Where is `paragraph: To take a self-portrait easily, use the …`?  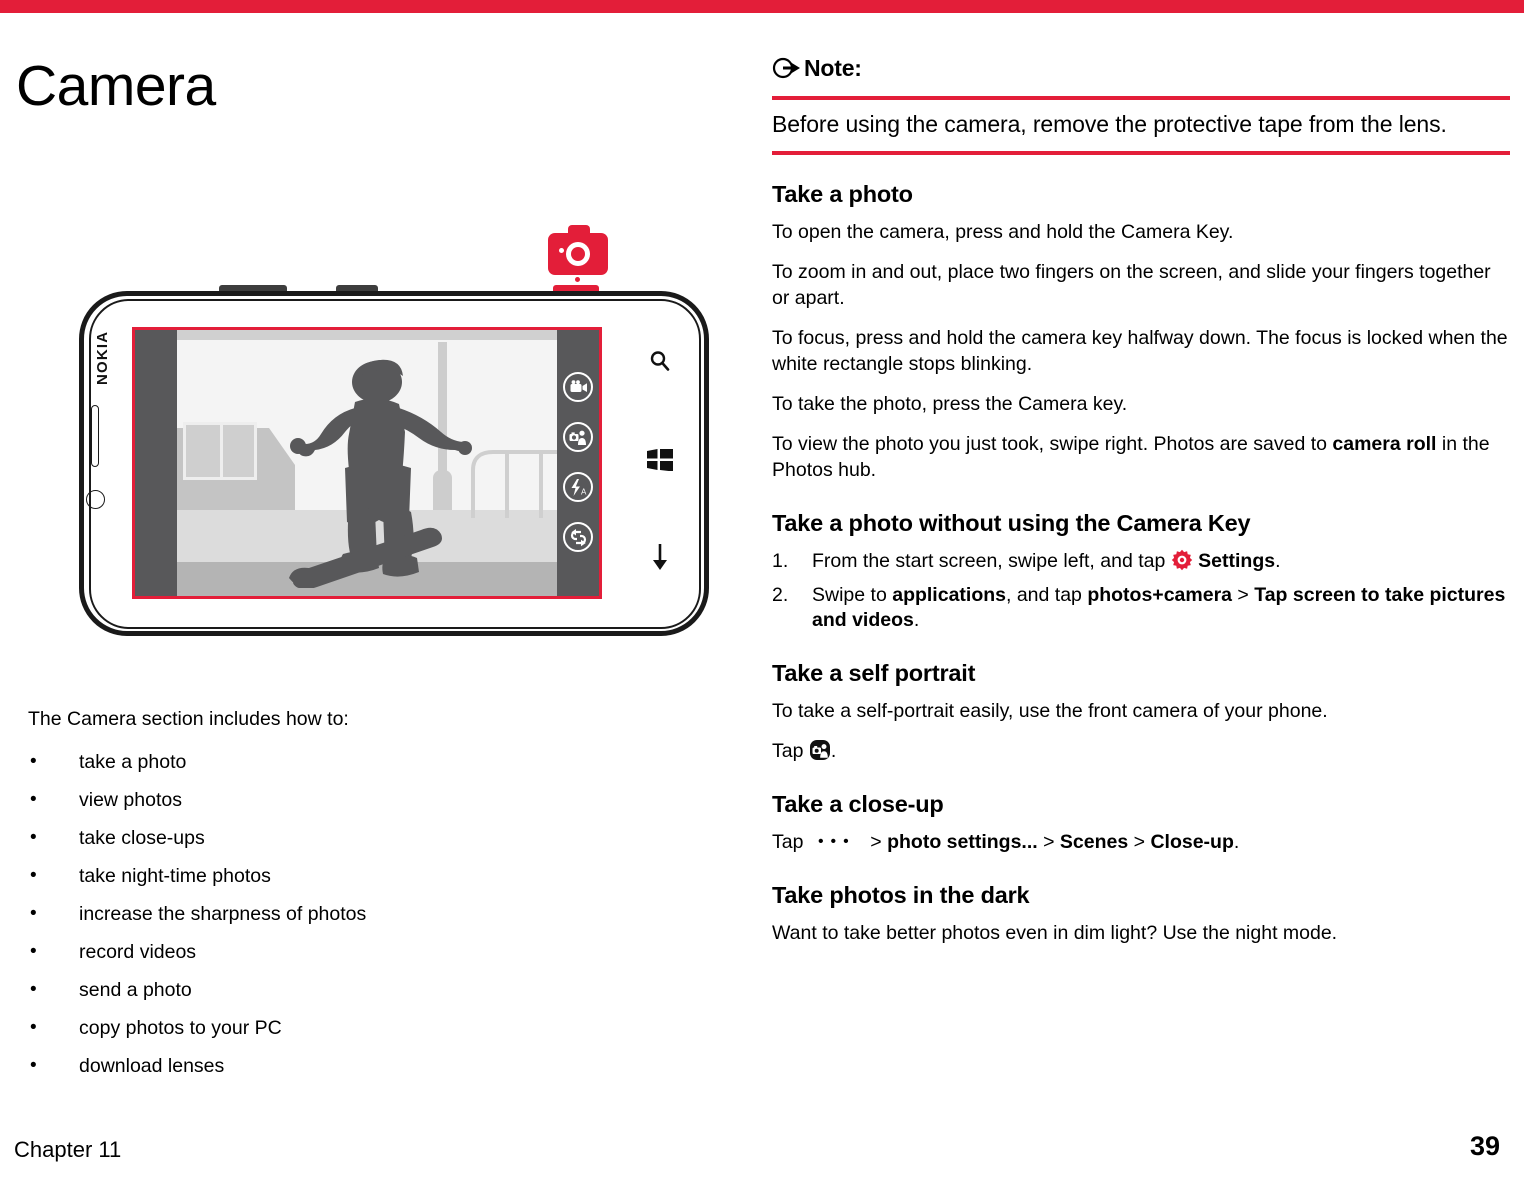 paragraph: To take a self-portrait easily, use the … is located at coordinates (1050, 711).